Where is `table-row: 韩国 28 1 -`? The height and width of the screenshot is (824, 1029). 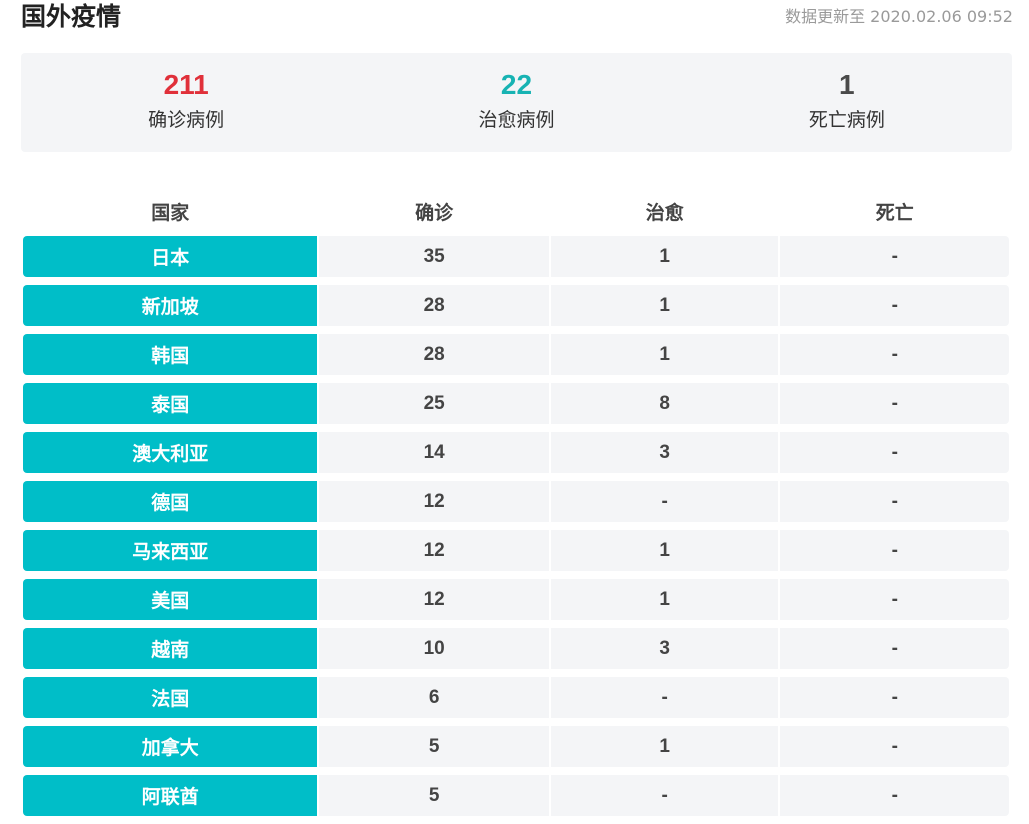 table-row: 韩国 28 1 - is located at coordinates (516, 354).